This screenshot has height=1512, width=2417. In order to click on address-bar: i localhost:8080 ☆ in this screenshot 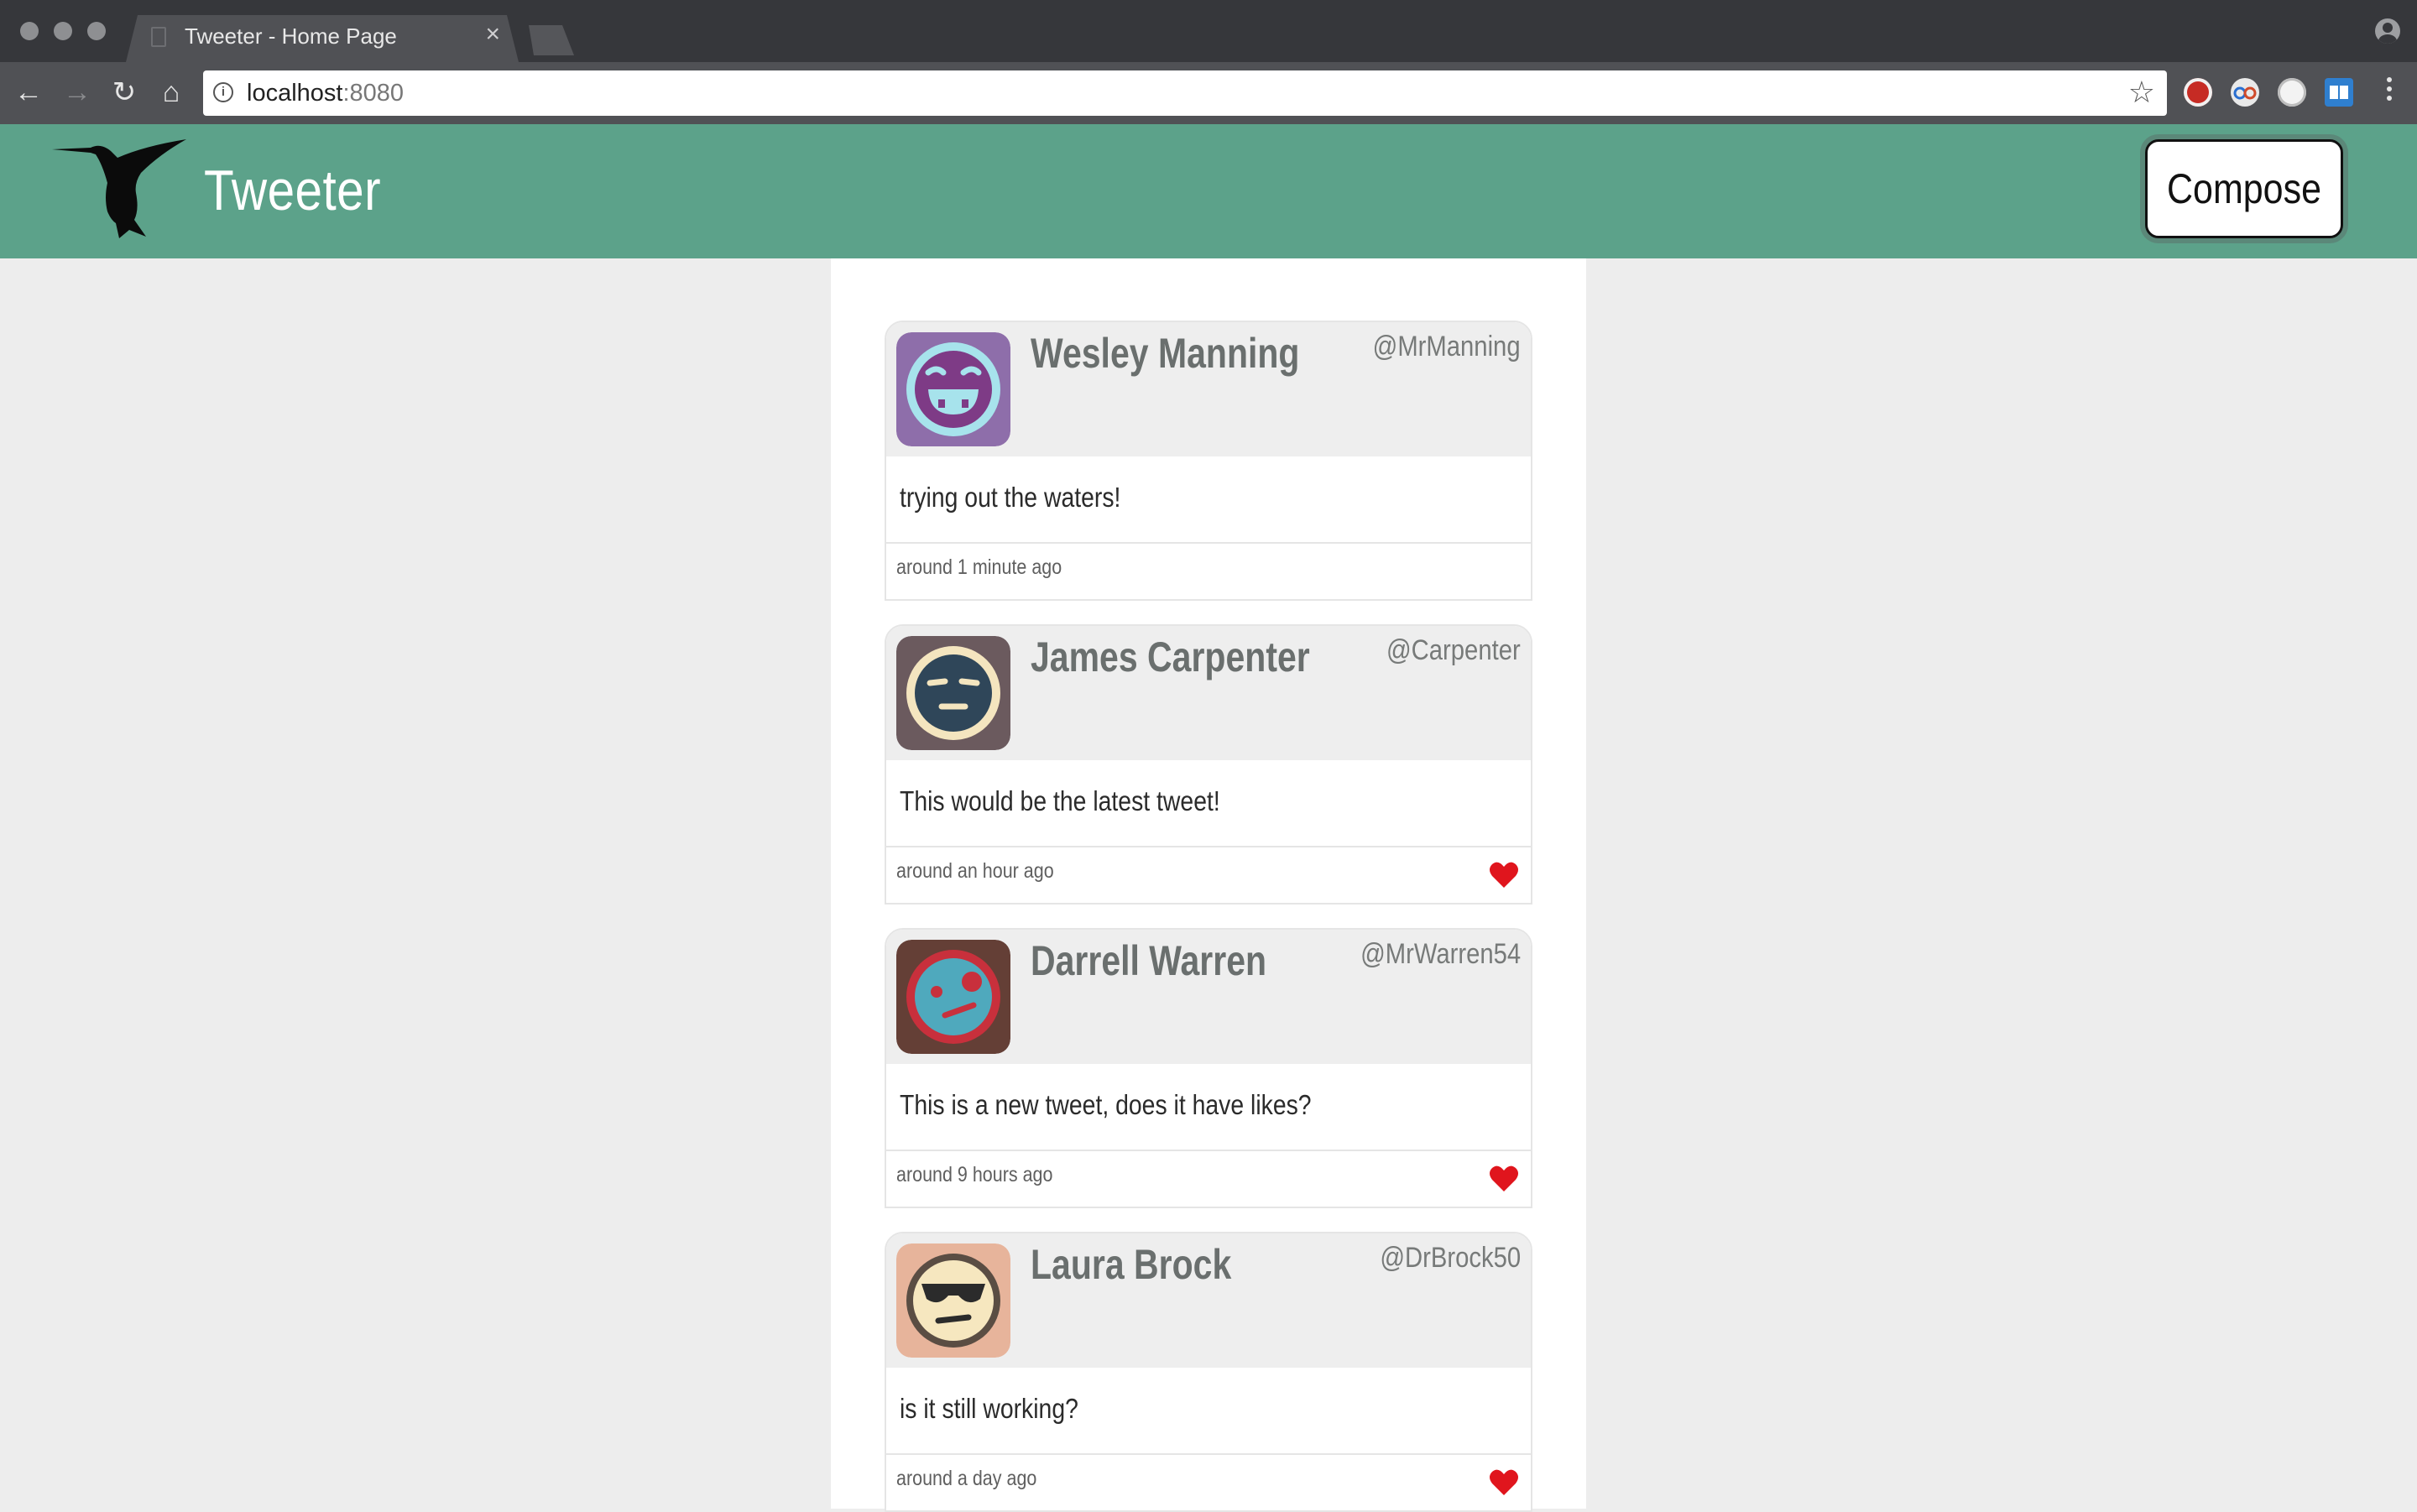, I will do `click(1185, 93)`.